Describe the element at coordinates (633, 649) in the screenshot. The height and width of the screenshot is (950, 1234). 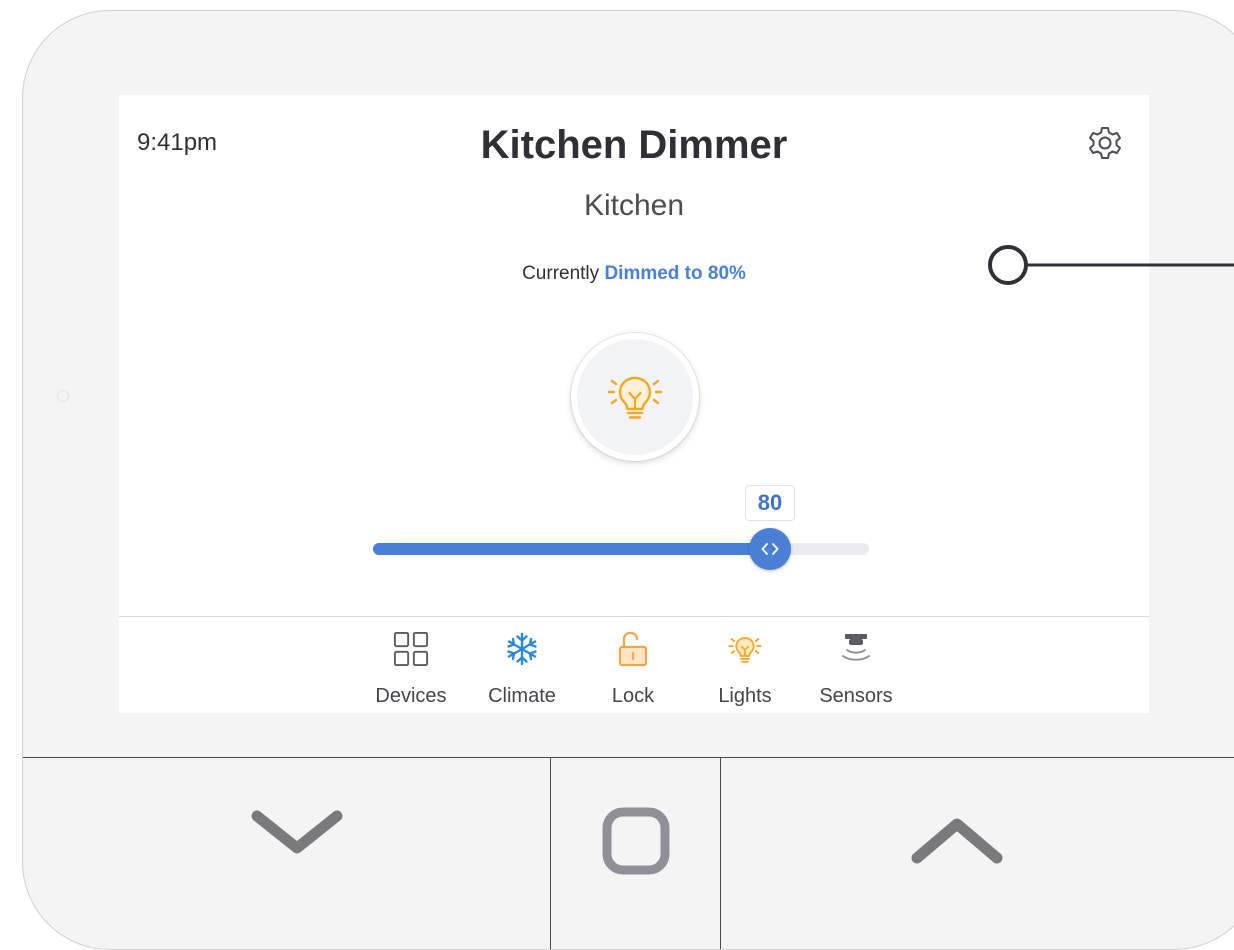
I see `lock-icon` at that location.